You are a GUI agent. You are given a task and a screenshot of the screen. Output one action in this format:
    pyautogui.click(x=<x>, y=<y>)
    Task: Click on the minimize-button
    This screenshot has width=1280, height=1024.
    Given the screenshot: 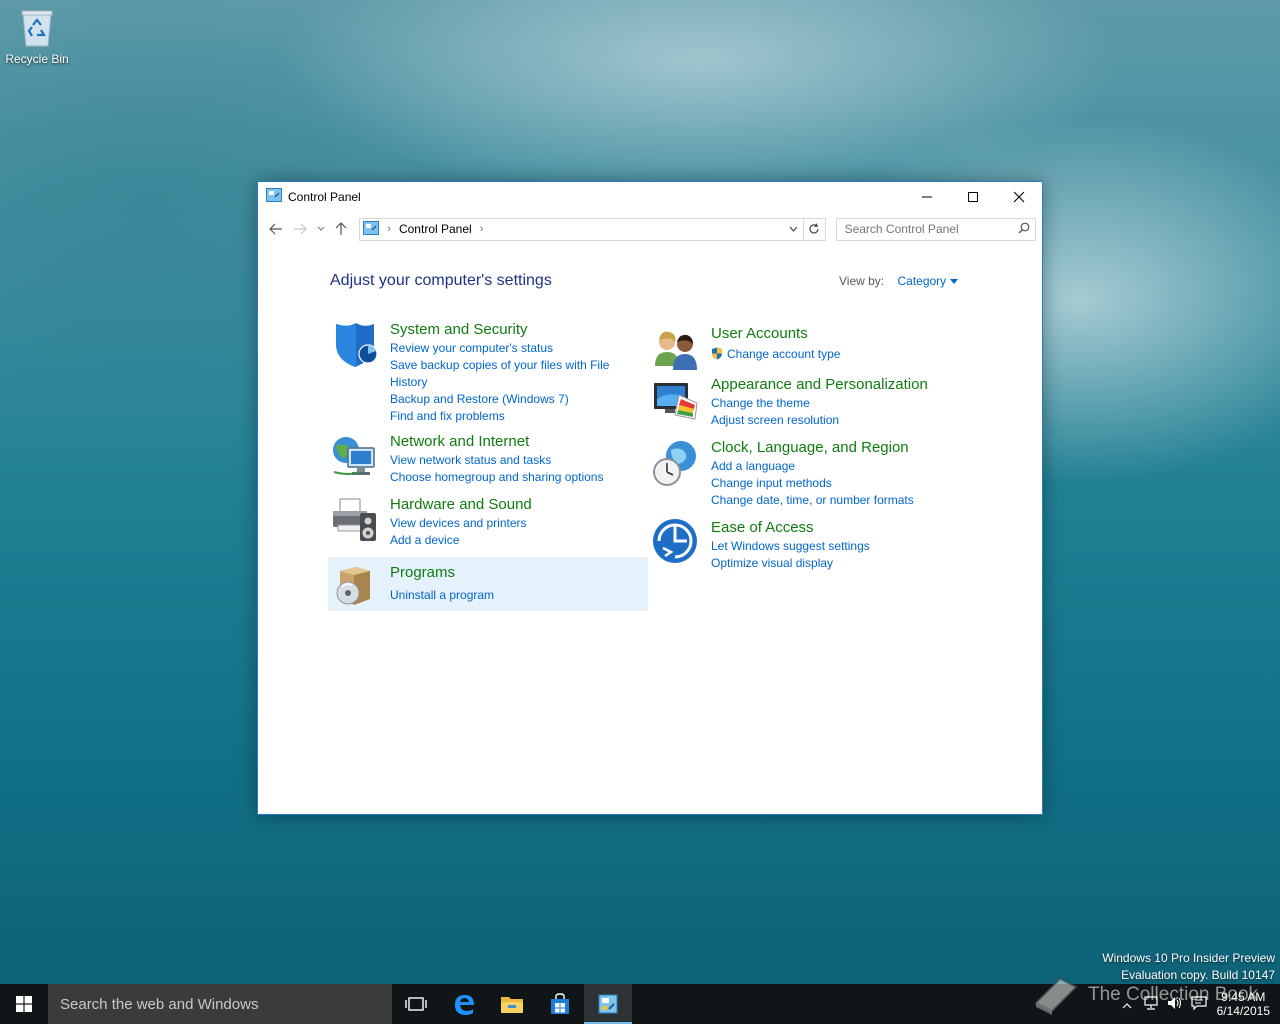 What is the action you would take?
    pyautogui.click(x=927, y=197)
    